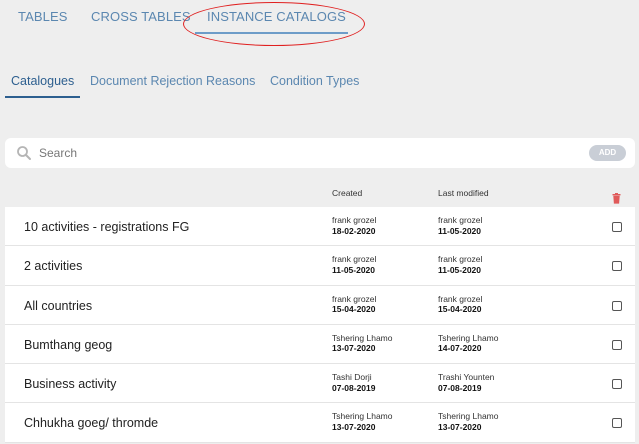 The width and height of the screenshot is (639, 444). I want to click on modified-date: 15-04-2020, so click(460, 309).